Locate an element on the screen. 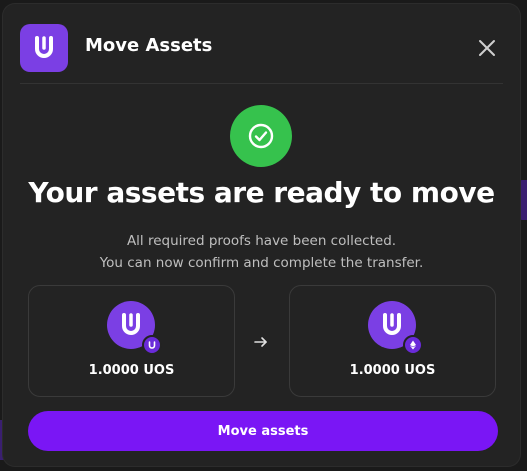 The width and height of the screenshot is (527, 471). close-icon is located at coordinates (487, 48).